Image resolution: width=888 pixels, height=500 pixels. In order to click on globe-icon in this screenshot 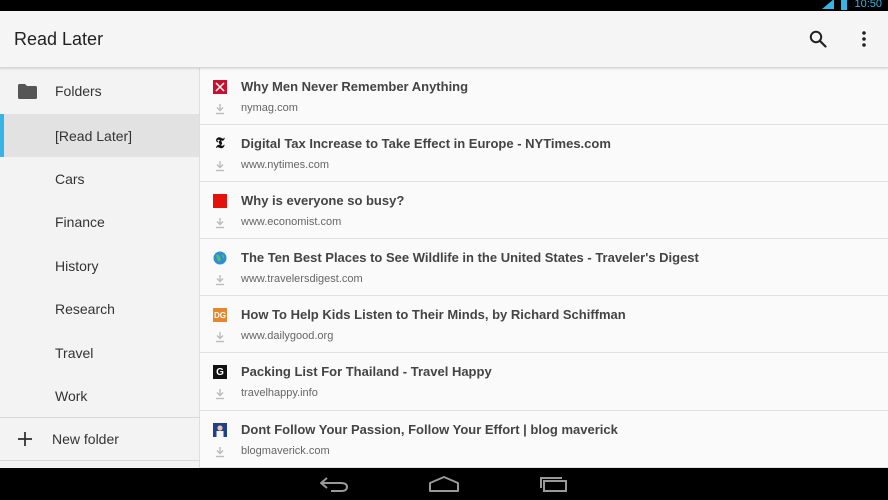, I will do `click(220, 258)`.